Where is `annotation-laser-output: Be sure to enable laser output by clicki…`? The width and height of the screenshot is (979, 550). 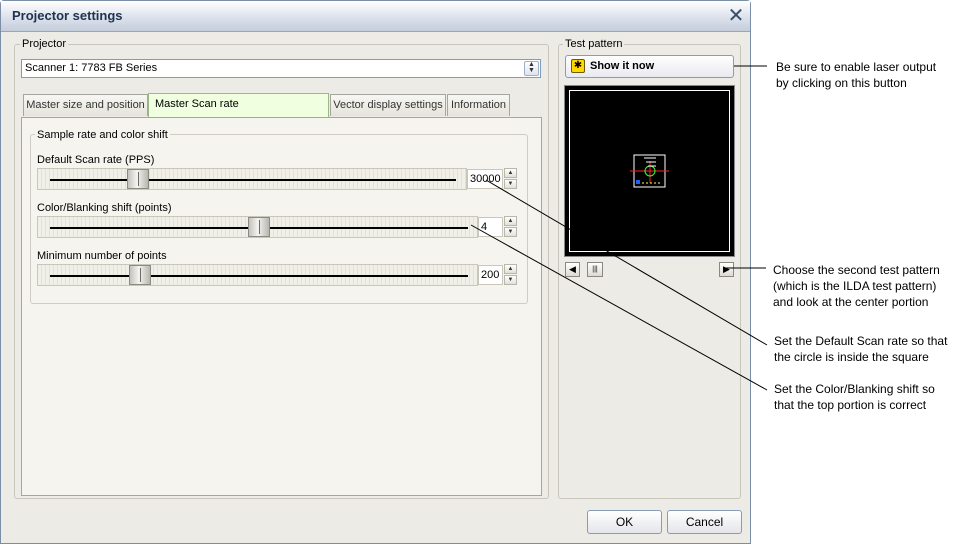 annotation-laser-output: Be sure to enable laser output by clicki… is located at coordinates (856, 75).